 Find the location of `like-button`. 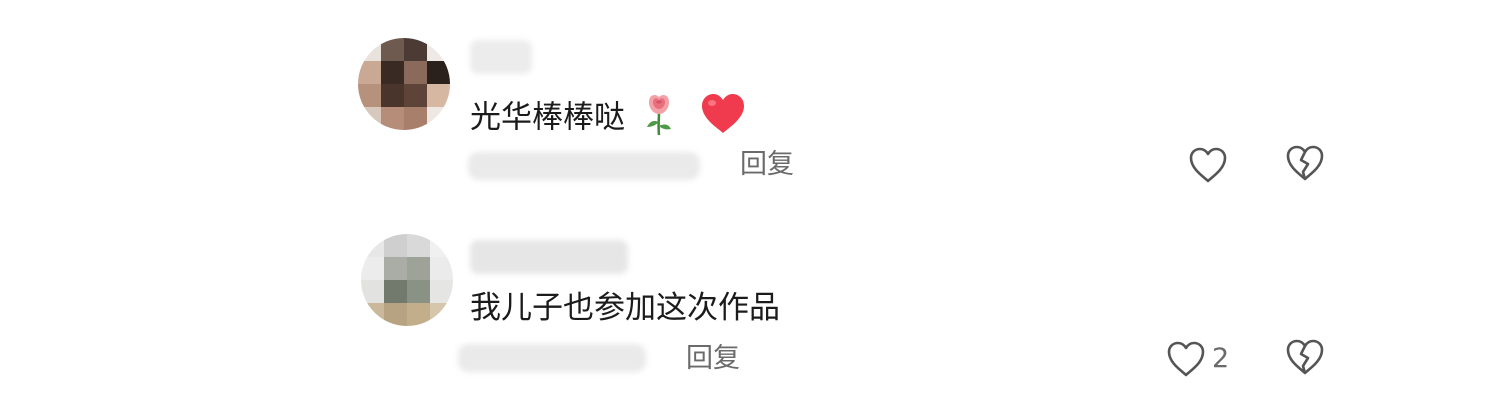

like-button is located at coordinates (1211, 165).